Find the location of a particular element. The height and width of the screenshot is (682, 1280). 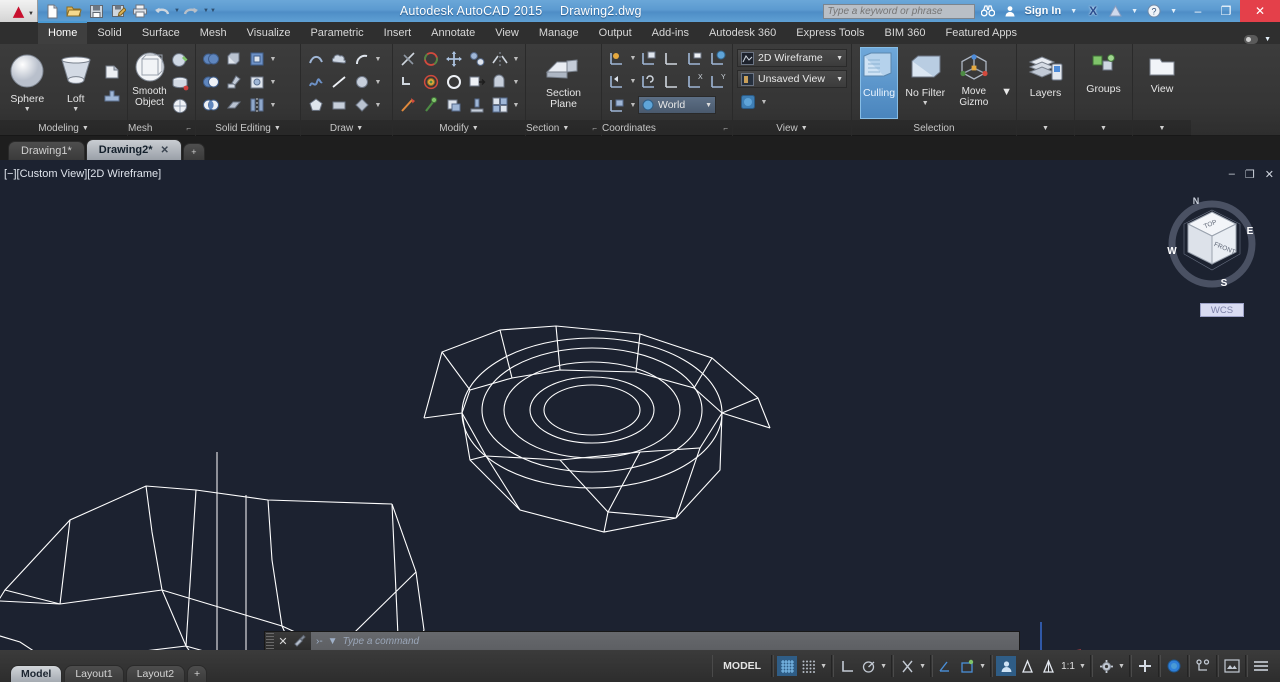

panel-title-view: View ▼ is located at coordinates (792, 128).